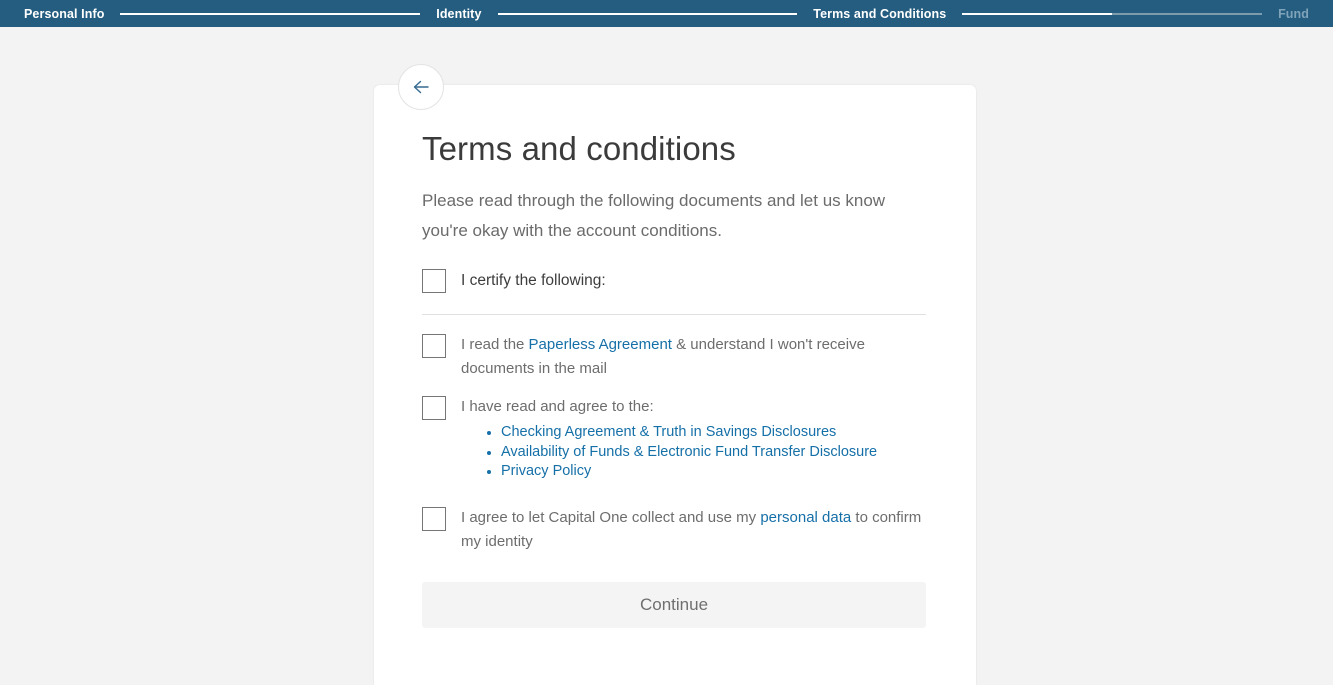  I want to click on progress-step-identity: Identity, so click(458, 10).